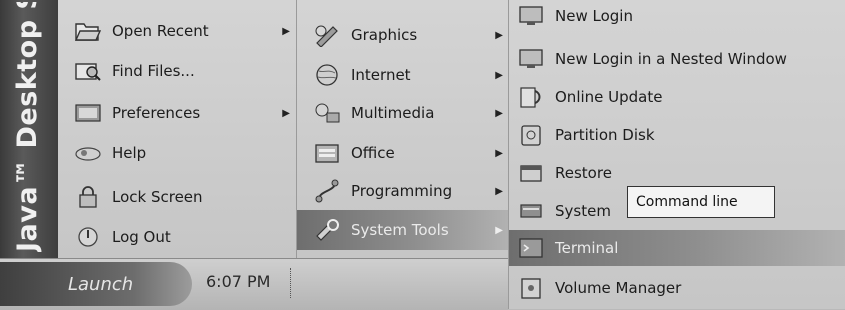 This screenshot has height=310, width=845. I want to click on brand-title: Java™ Desktop S, so click(27, 127).